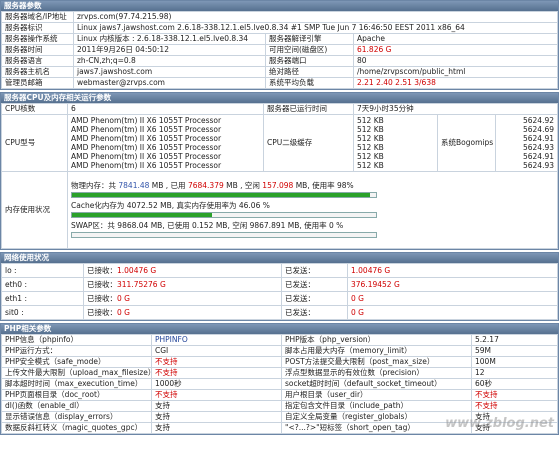 Image resolution: width=559 pixels, height=454 pixels. I want to click on network-iface-name: sit0 :, so click(42, 312).